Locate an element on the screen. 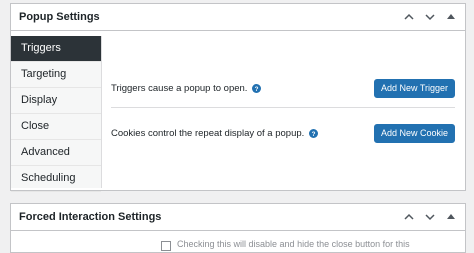  add-new-trigger-button: Add New Trigger is located at coordinates (414, 88).